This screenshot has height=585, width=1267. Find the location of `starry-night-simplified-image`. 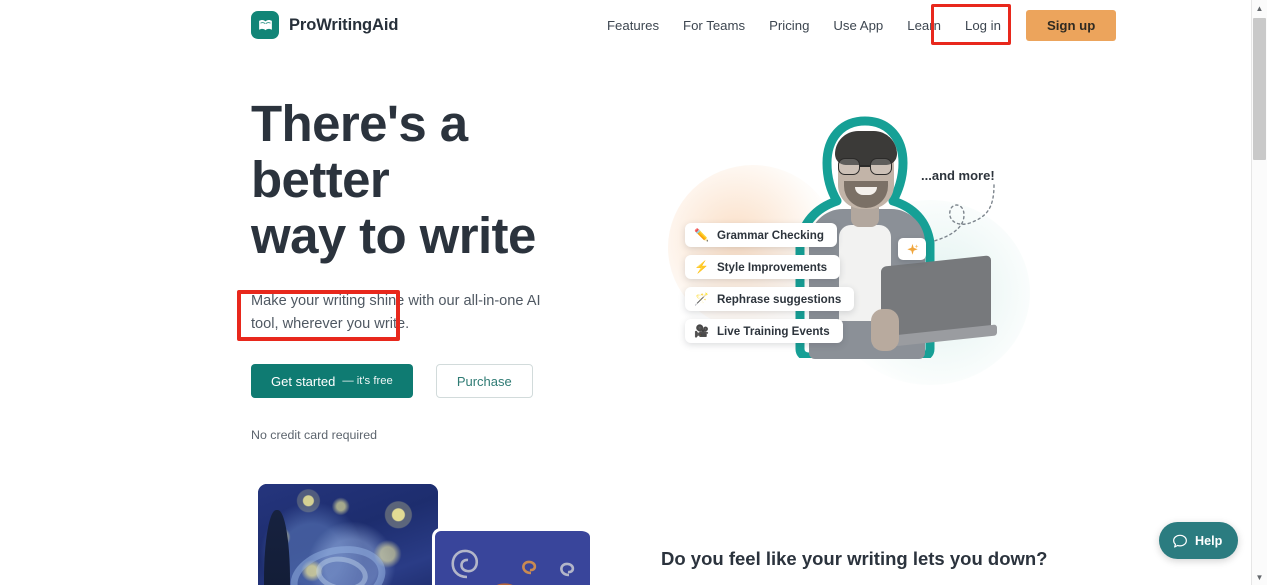

starry-night-simplified-image is located at coordinates (511, 556).